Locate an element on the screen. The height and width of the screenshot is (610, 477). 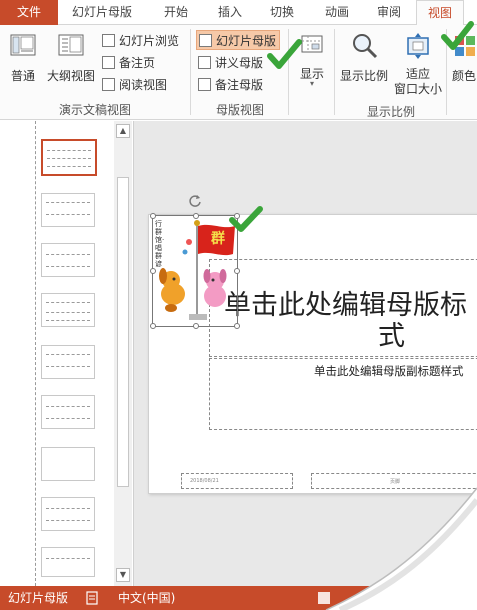
footer-center-text: 页脚 is located at coordinates (395, 482).